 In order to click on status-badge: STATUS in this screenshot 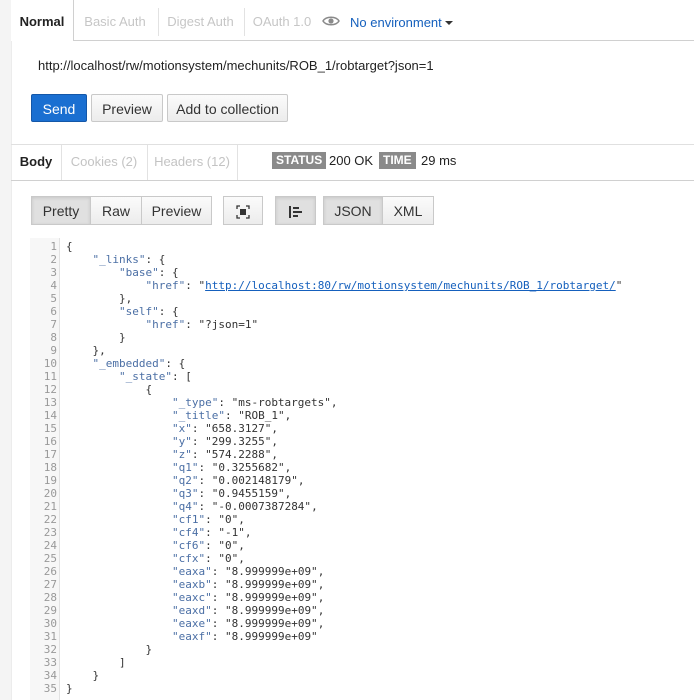, I will do `click(299, 160)`.